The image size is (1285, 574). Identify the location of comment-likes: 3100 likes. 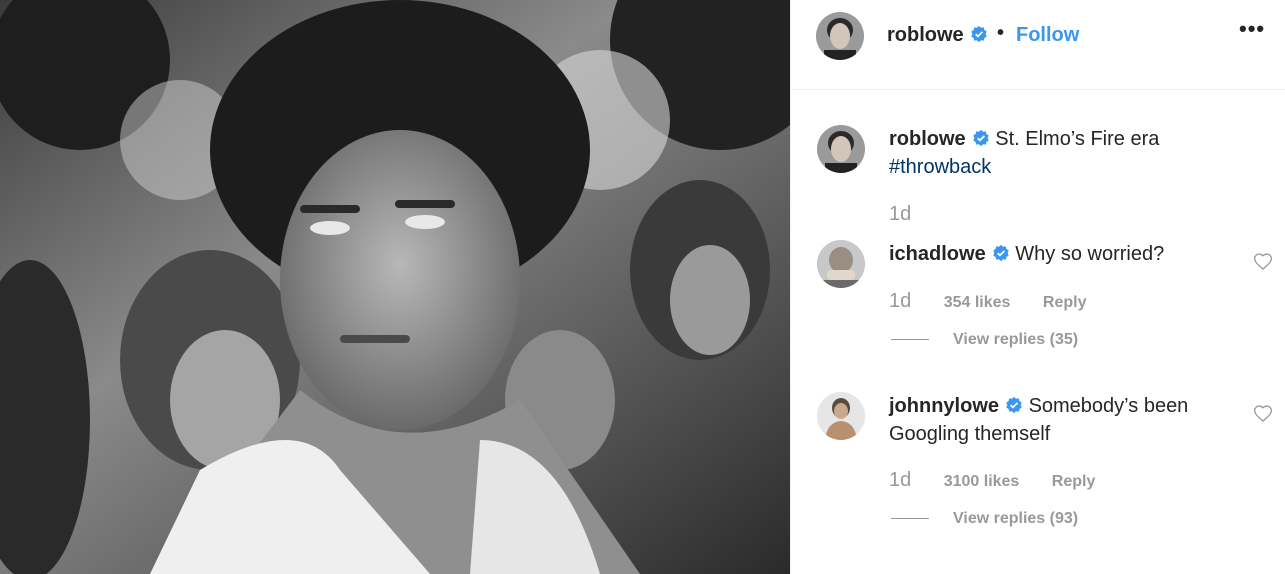
(982, 481).